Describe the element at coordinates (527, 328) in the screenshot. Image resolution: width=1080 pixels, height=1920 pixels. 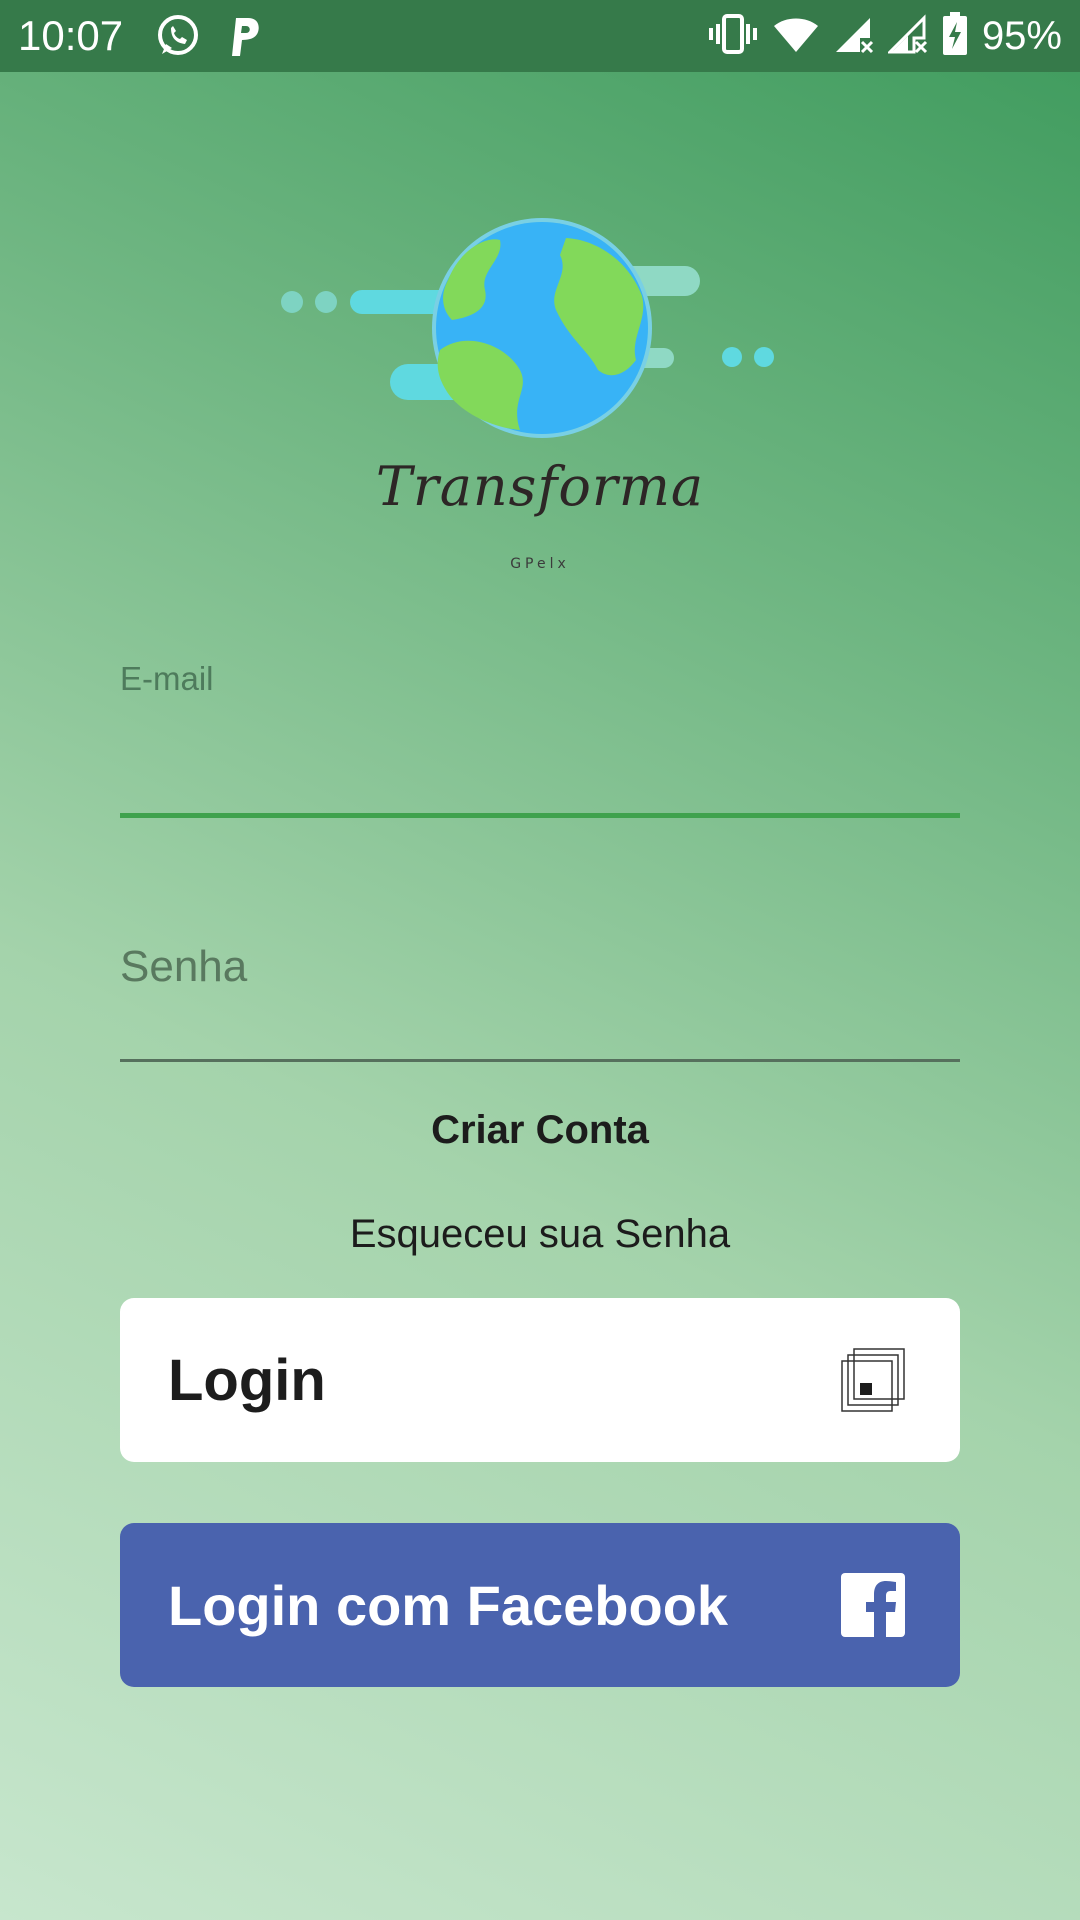
I see `globe-logo-icon` at that location.